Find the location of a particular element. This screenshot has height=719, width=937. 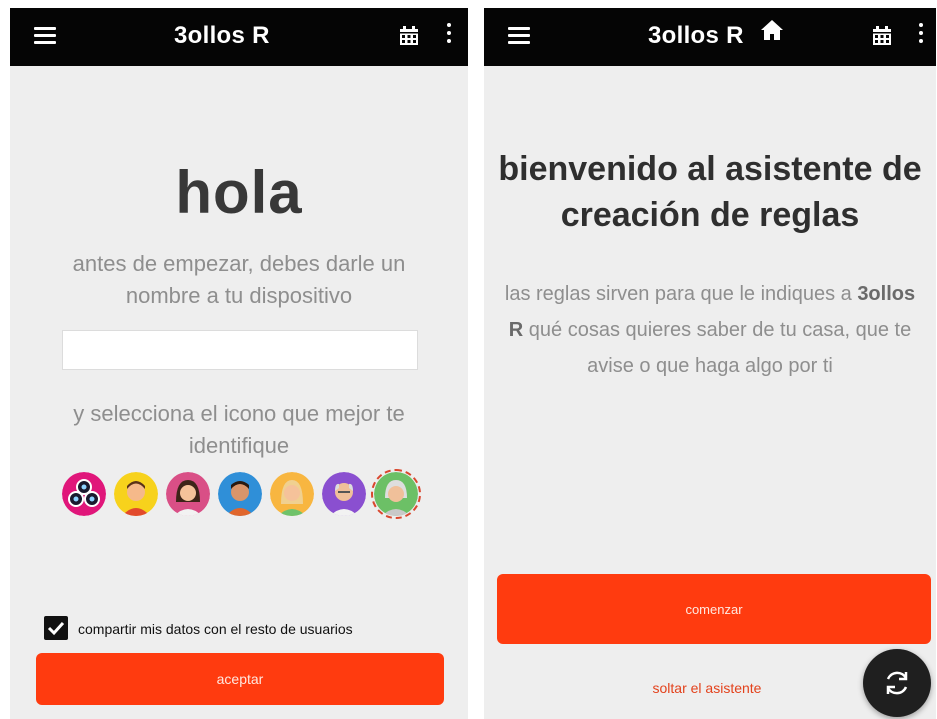

refresh-icon is located at coordinates (897, 683).